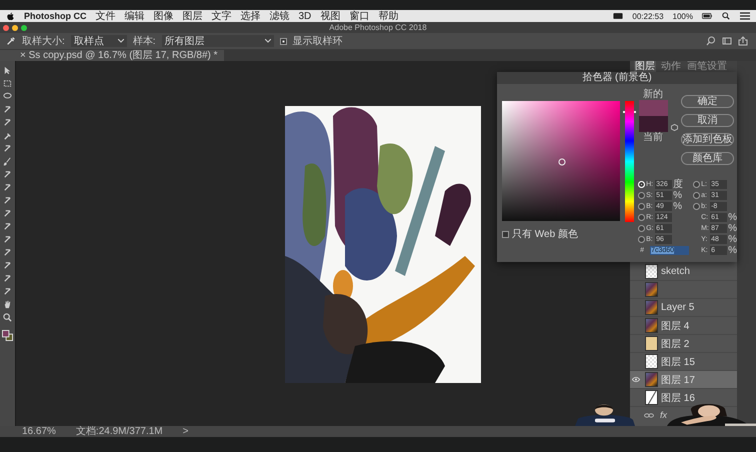 This screenshot has height=452, width=756. I want to click on battery-icon, so click(707, 16).